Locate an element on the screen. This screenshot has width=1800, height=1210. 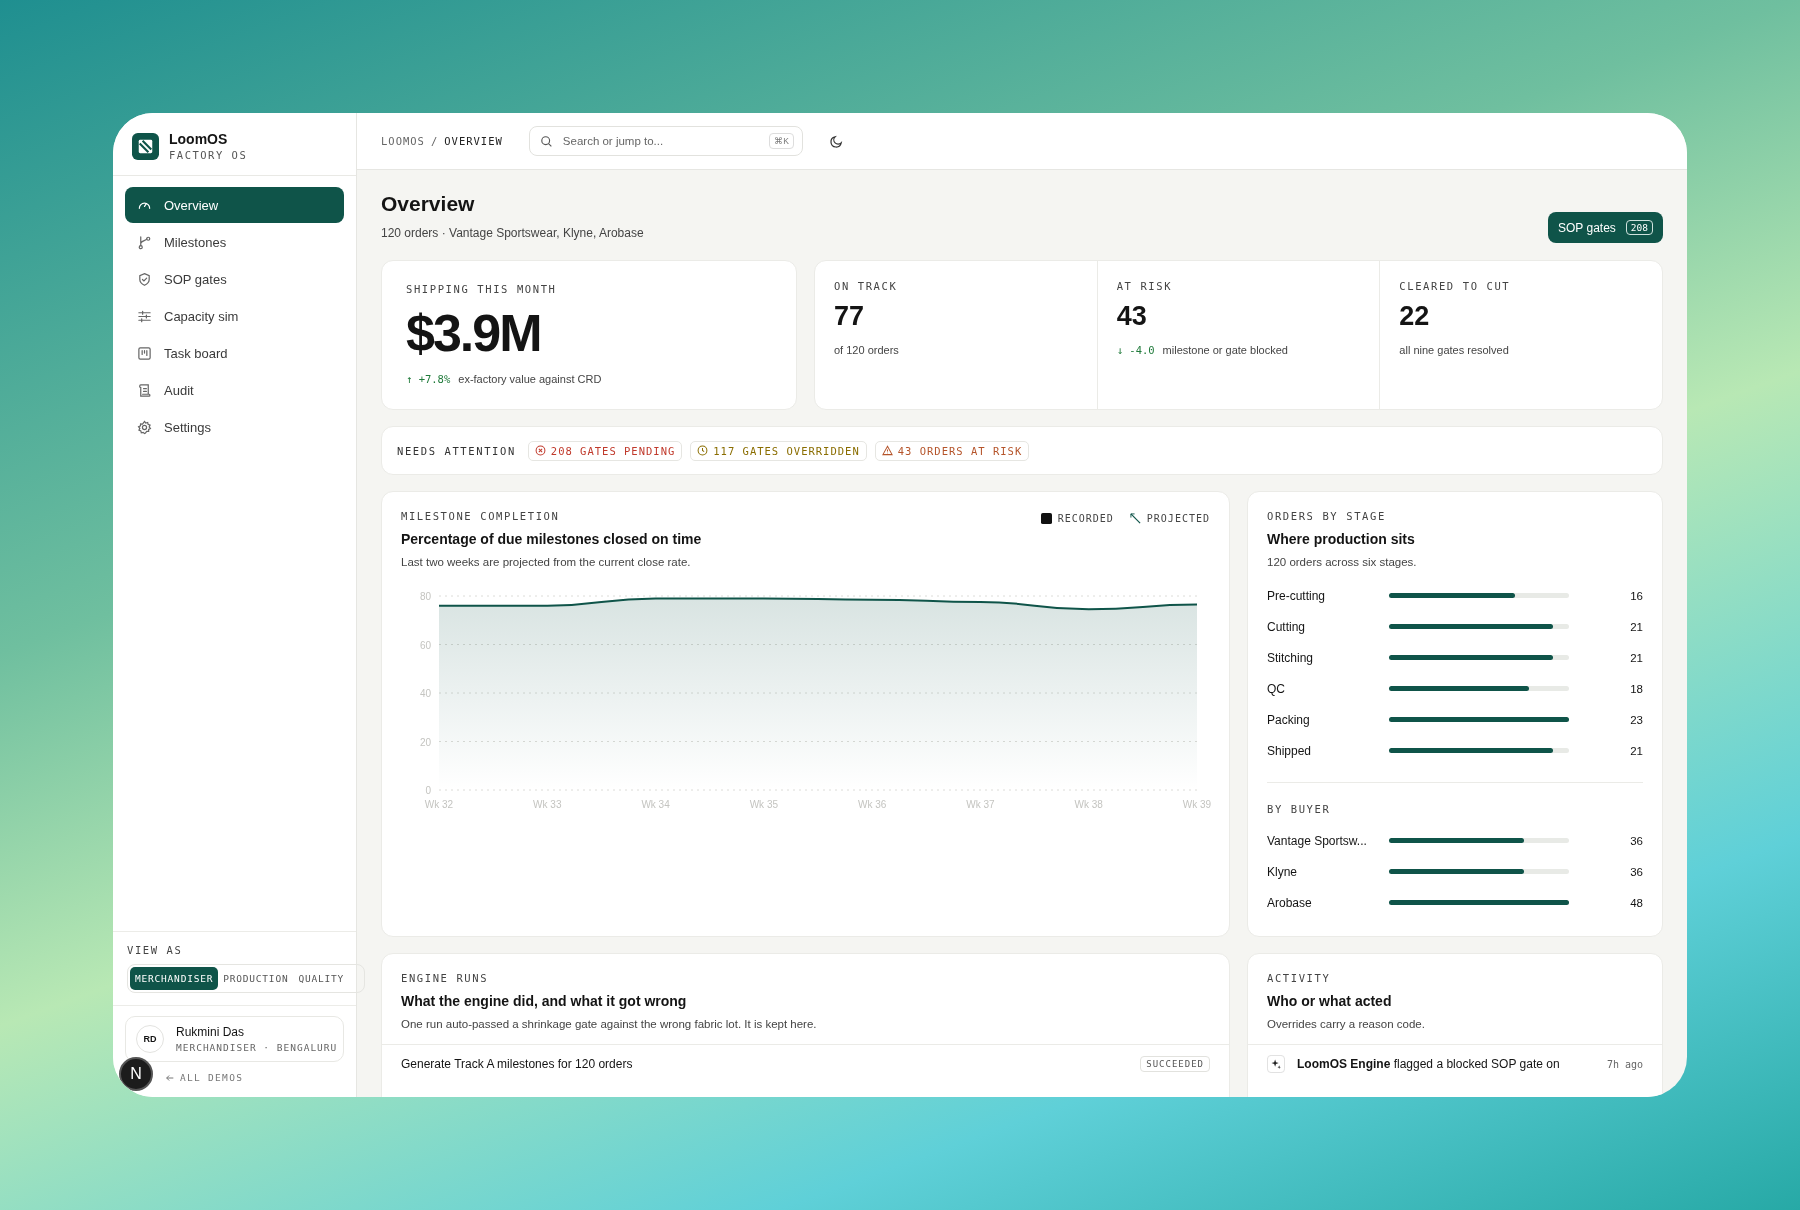
nav-item: Audit is located at coordinates (234, 390).